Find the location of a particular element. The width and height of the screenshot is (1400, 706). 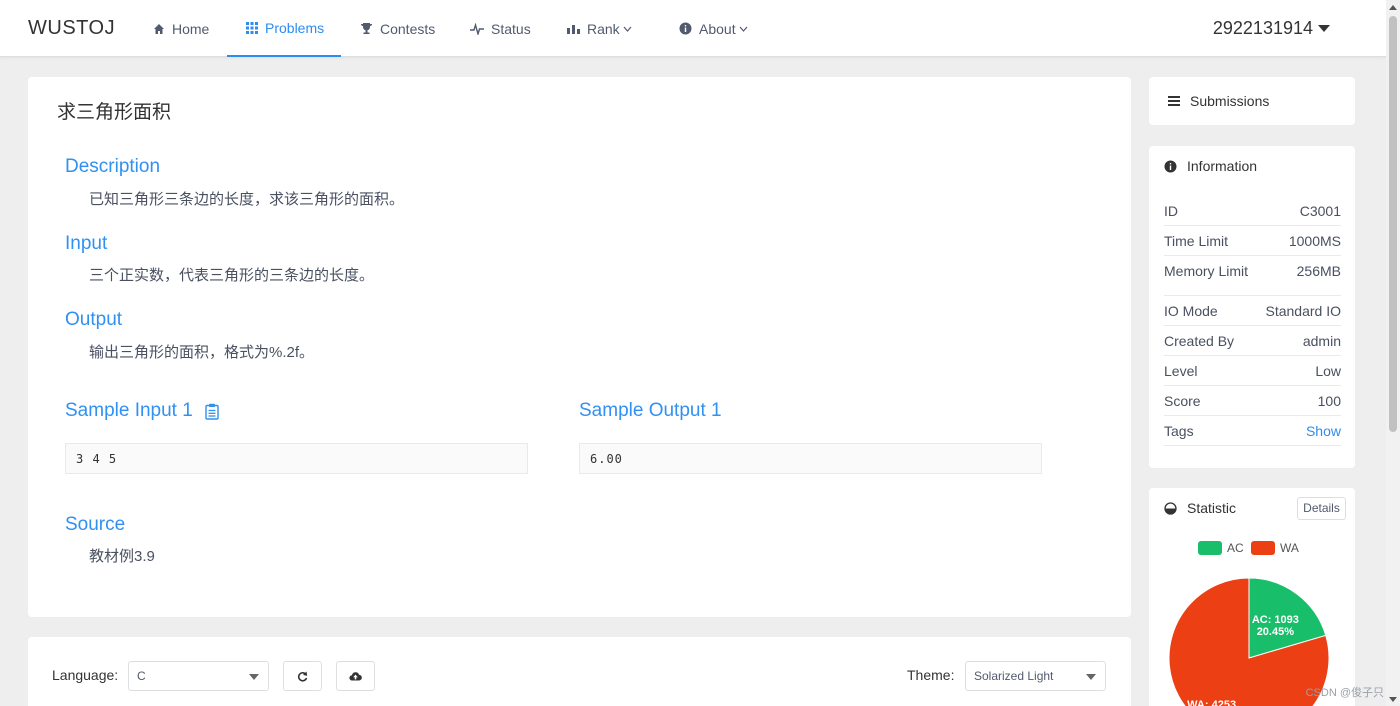

nav-contests: Contests is located at coordinates (397, 28).